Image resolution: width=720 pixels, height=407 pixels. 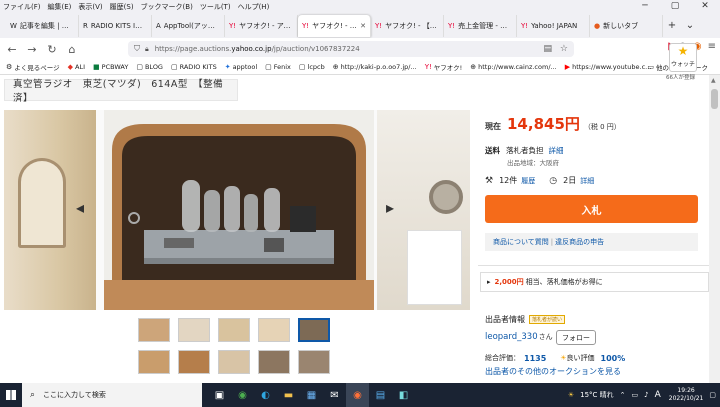 What do you see at coordinates (521, 242) in the screenshot?
I see `ask-question-link: 商品について質問` at bounding box center [521, 242].